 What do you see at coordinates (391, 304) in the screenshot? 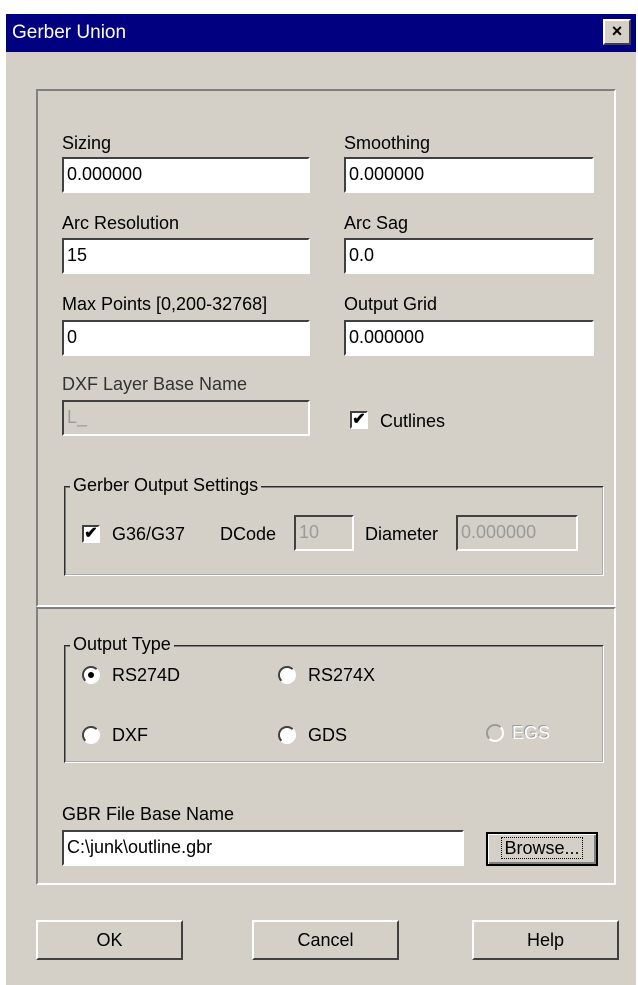
I see `output-grid-label: Output Grid` at bounding box center [391, 304].